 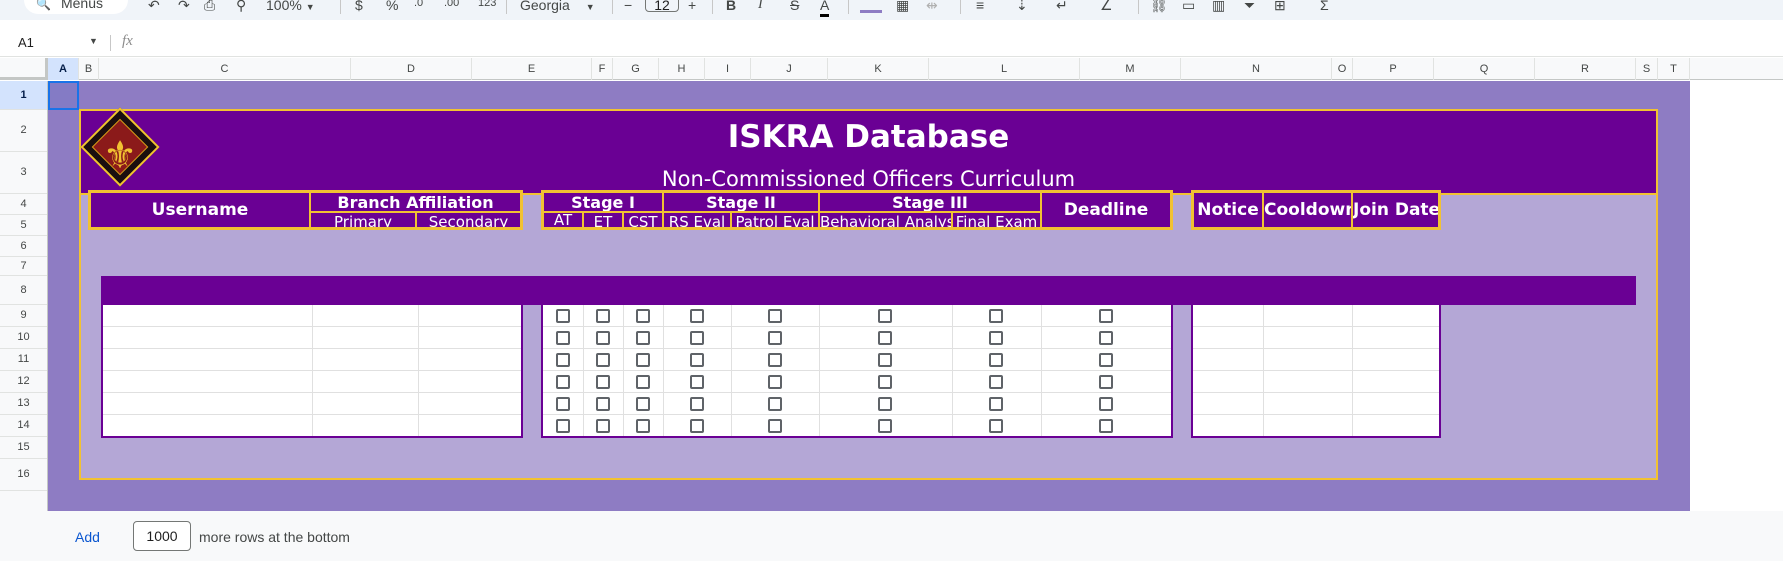 What do you see at coordinates (1188, 7) in the screenshot?
I see `comment-icon: ▭` at bounding box center [1188, 7].